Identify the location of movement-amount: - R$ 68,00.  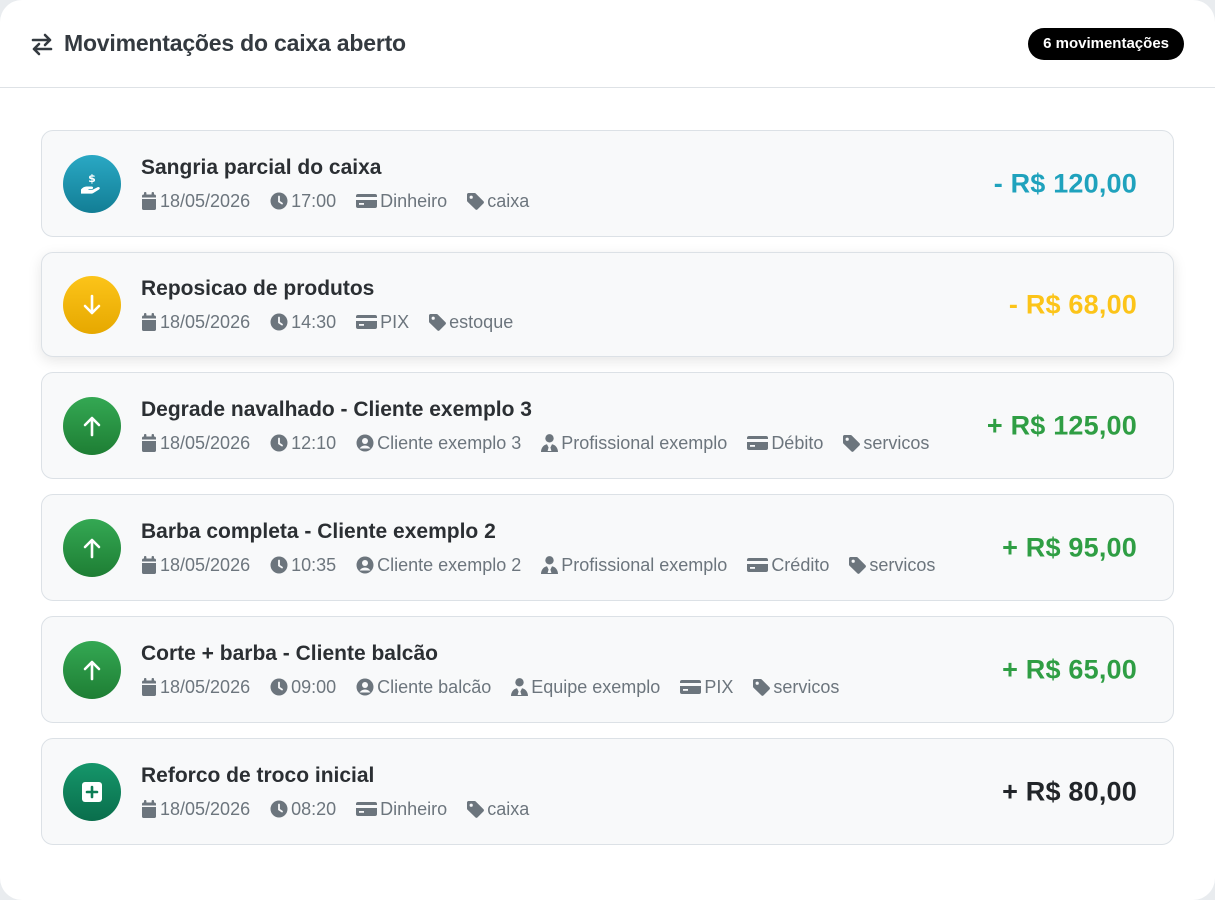
(1072, 304).